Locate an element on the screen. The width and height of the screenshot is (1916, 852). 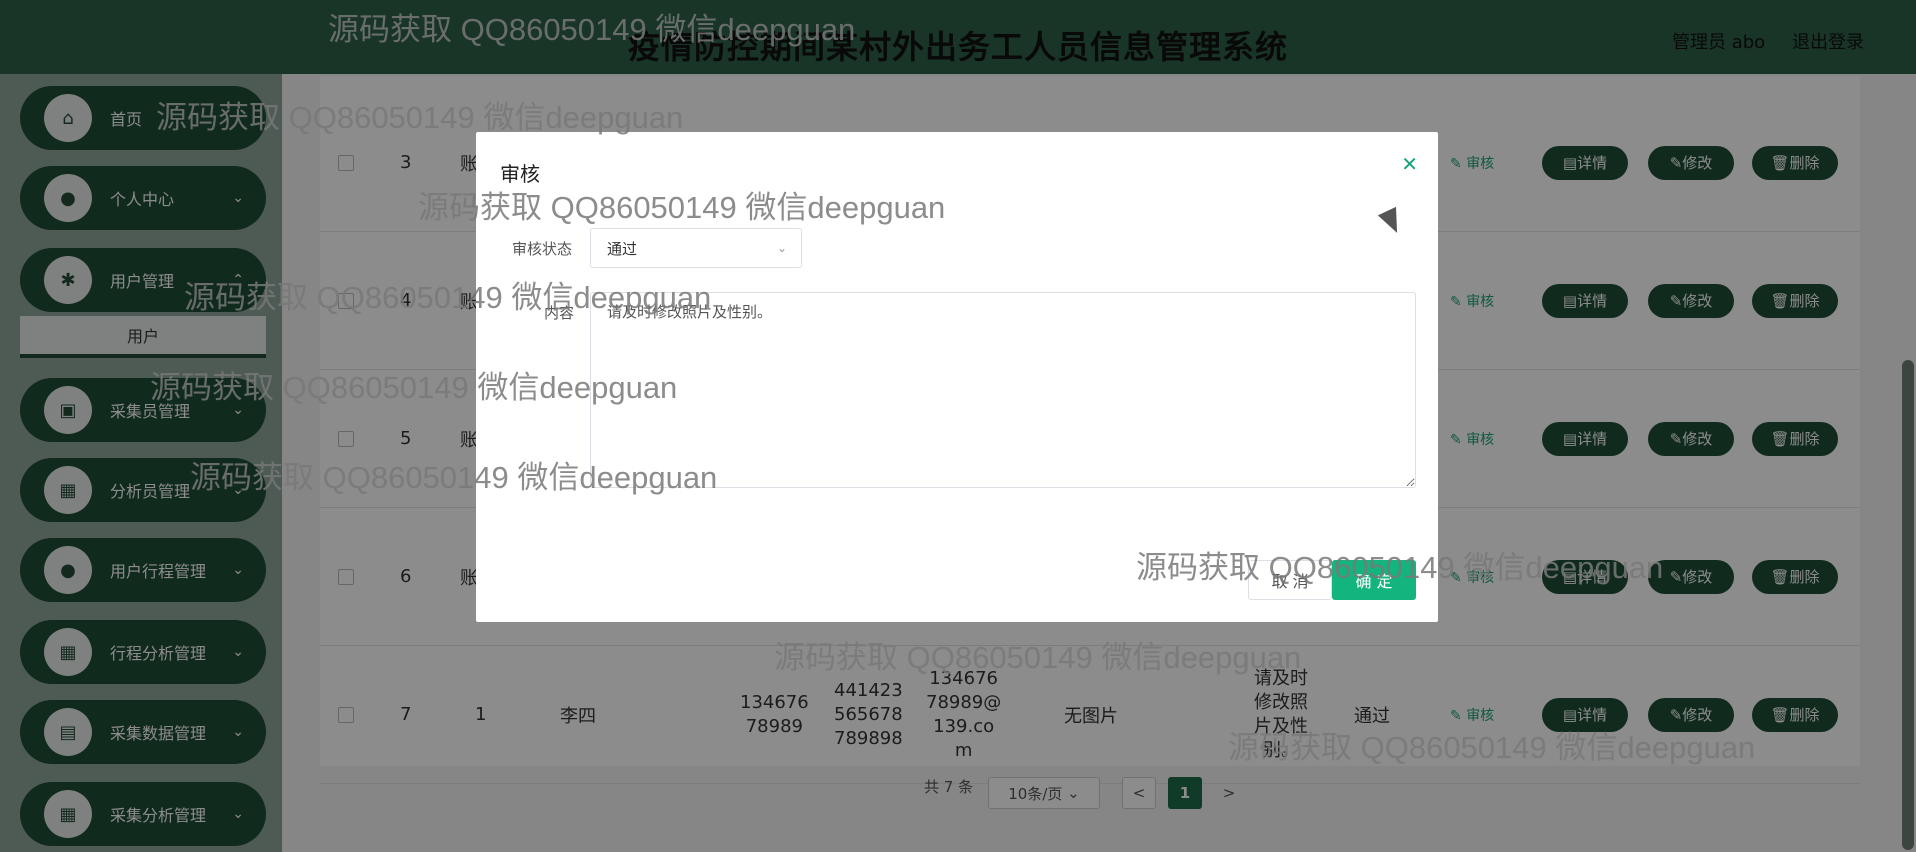
content-textarea: 请及时修改照片及性别。 is located at coordinates (1003, 390).